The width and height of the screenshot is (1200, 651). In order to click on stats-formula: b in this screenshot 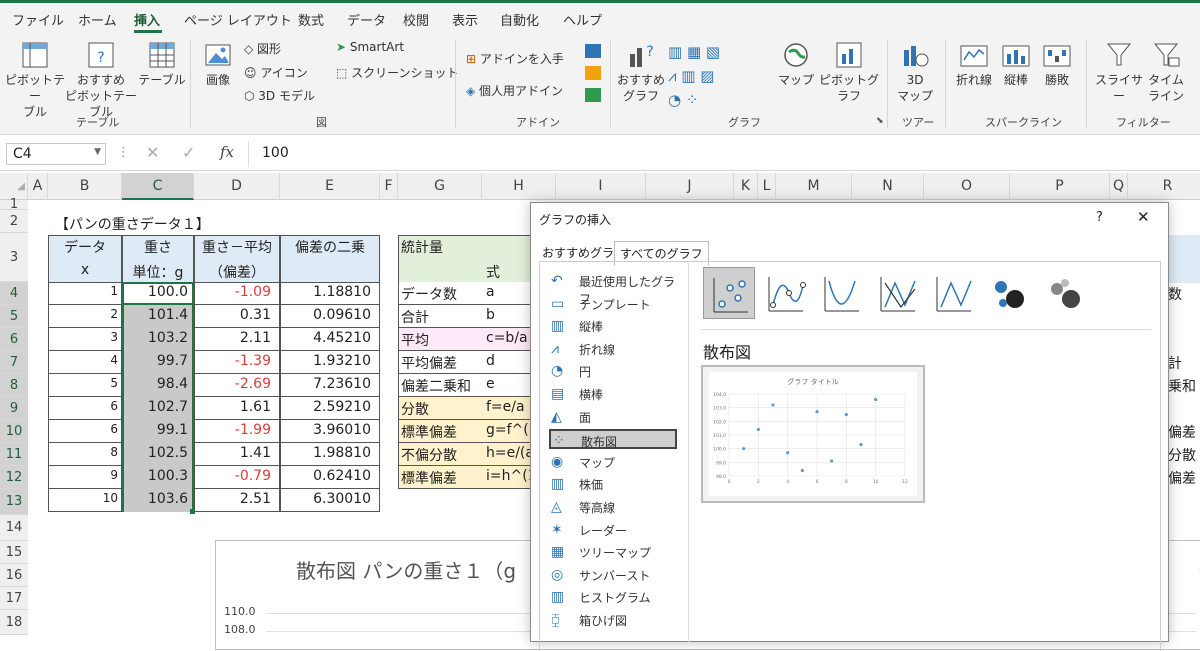, I will do `click(490, 315)`.